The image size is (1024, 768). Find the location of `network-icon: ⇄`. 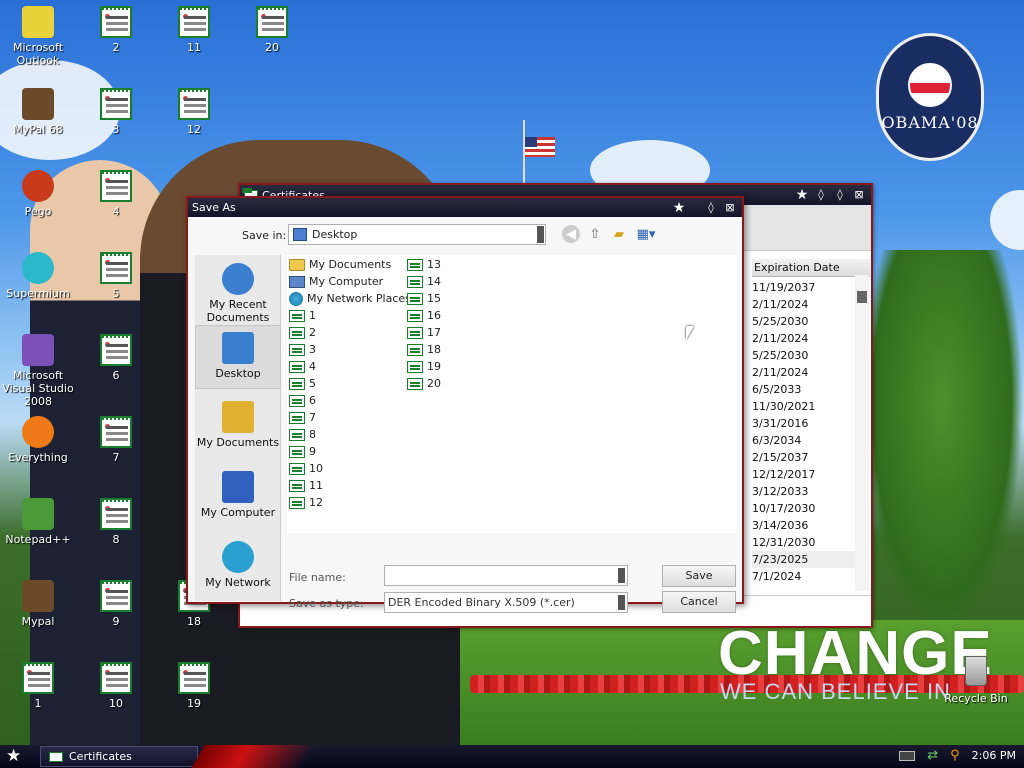

network-icon: ⇄ is located at coordinates (932, 755).